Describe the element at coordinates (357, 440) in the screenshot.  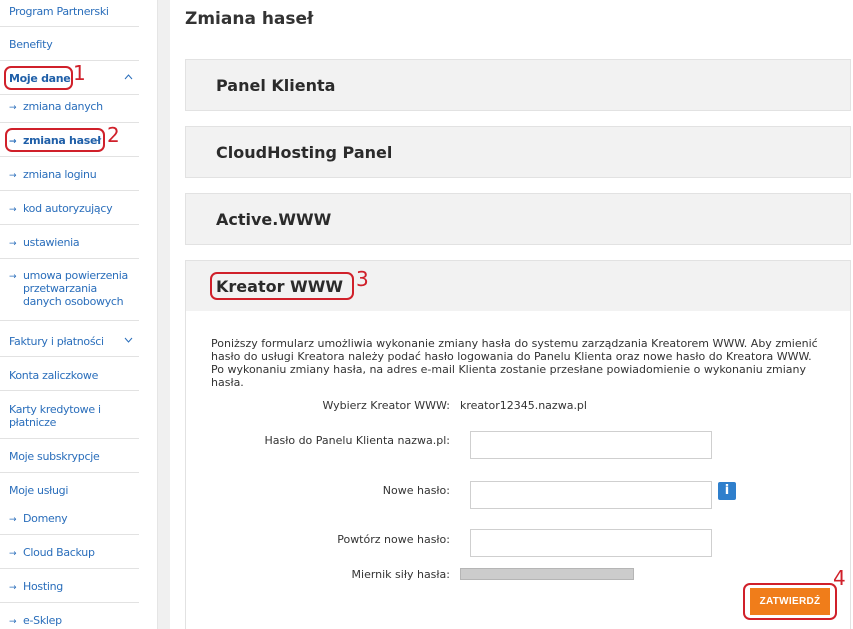
I see `current-password-label: Hasło do Panelu Klienta nazwa.pl:` at that location.